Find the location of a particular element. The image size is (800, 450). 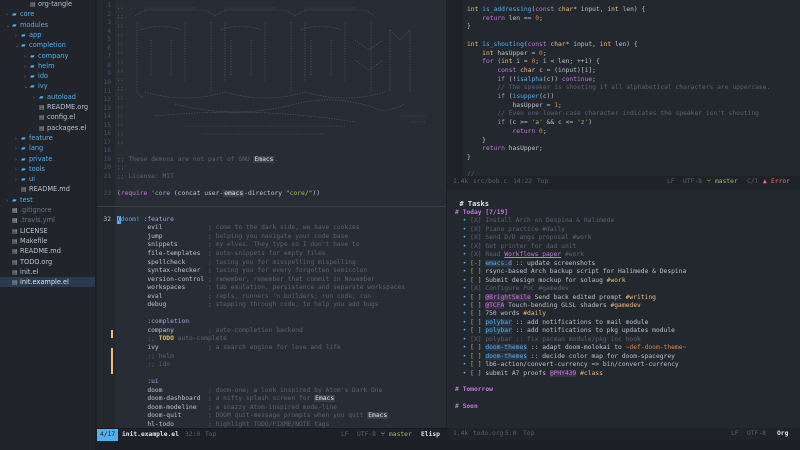

code-token: is_addressing is located at coordinates (507, 9).